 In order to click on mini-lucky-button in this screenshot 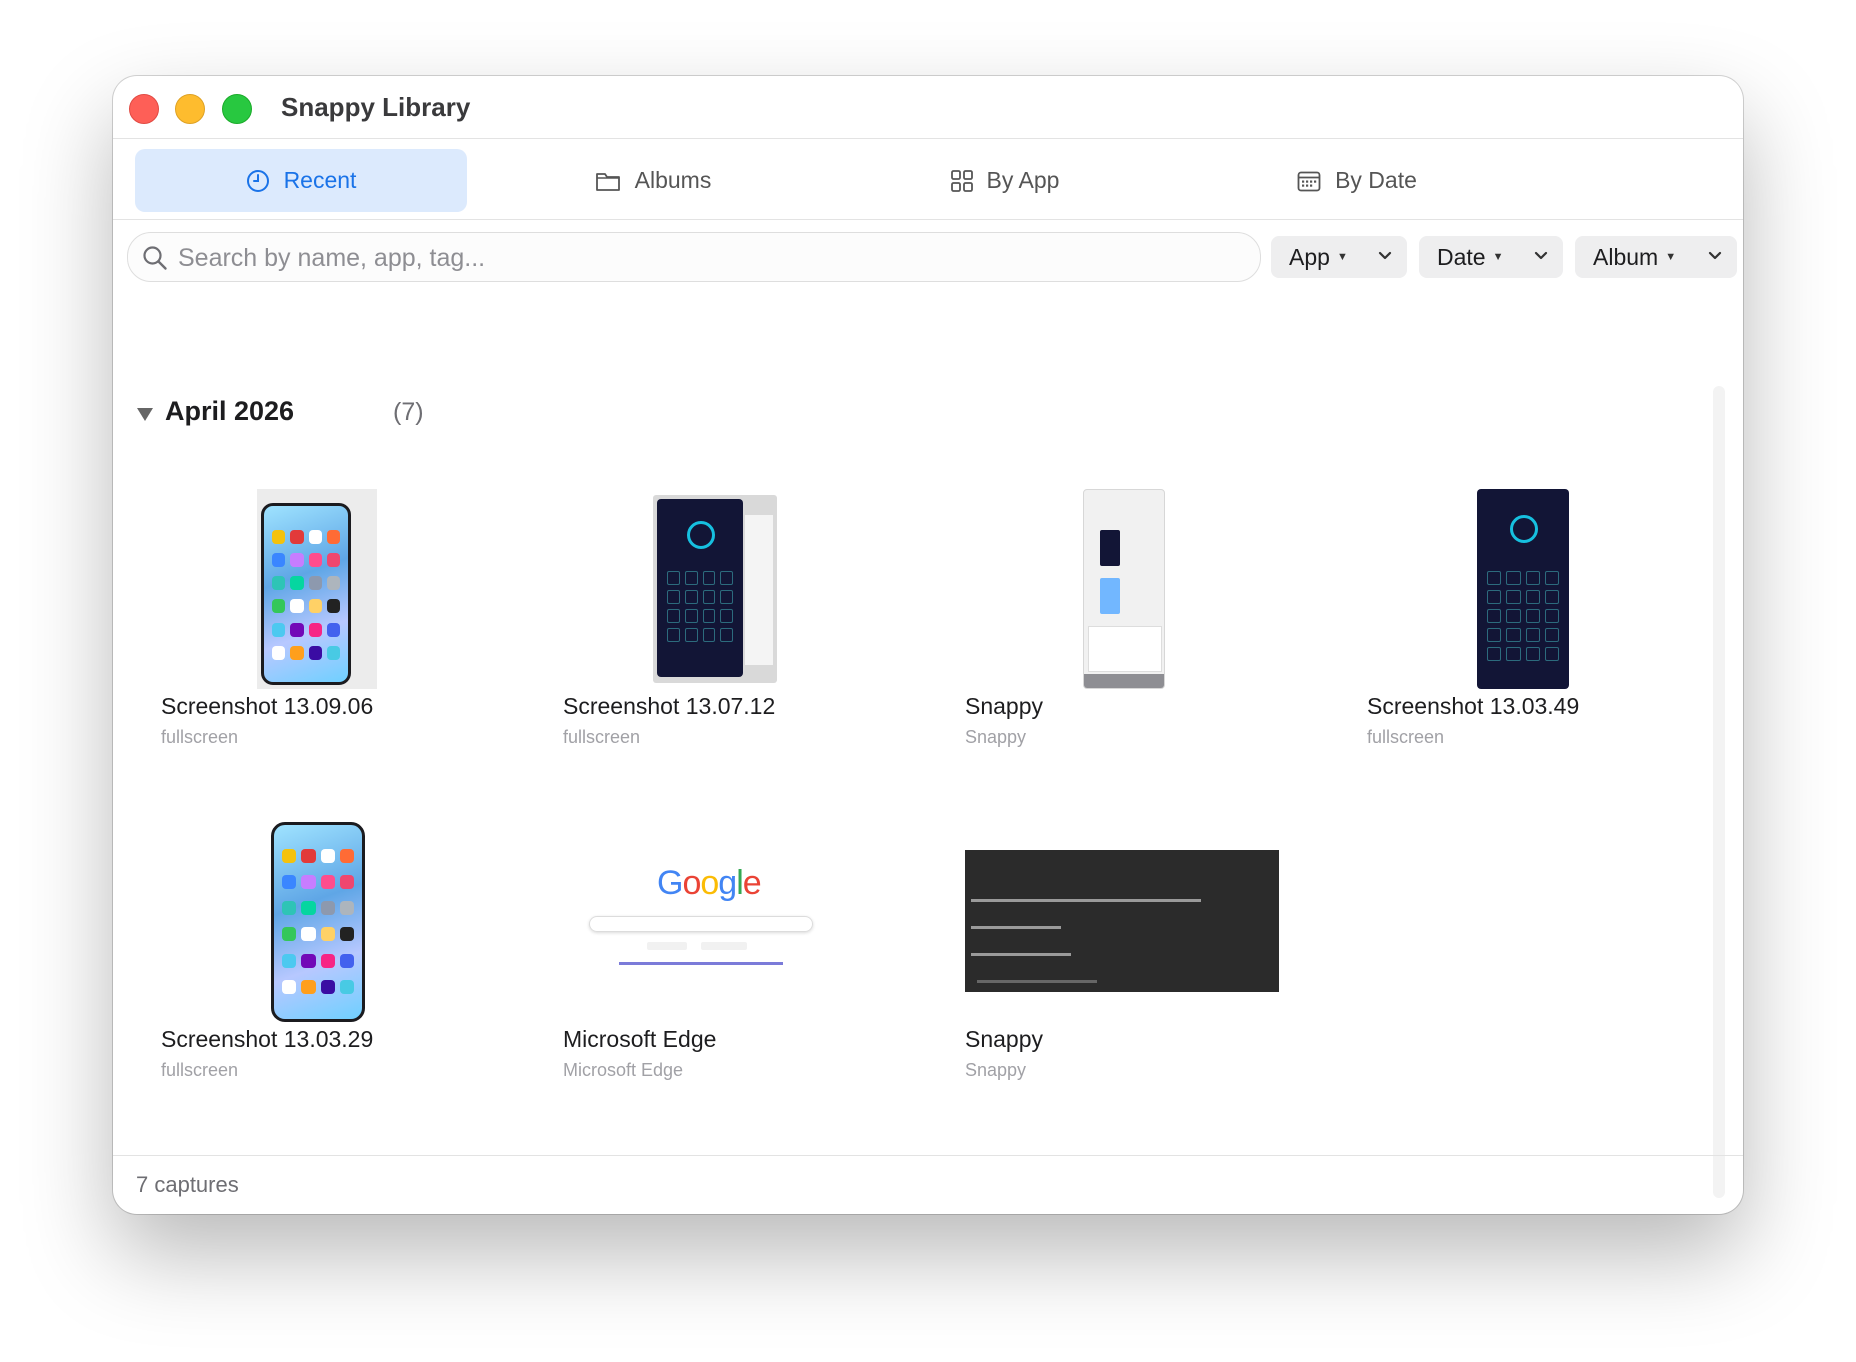, I will do `click(724, 946)`.